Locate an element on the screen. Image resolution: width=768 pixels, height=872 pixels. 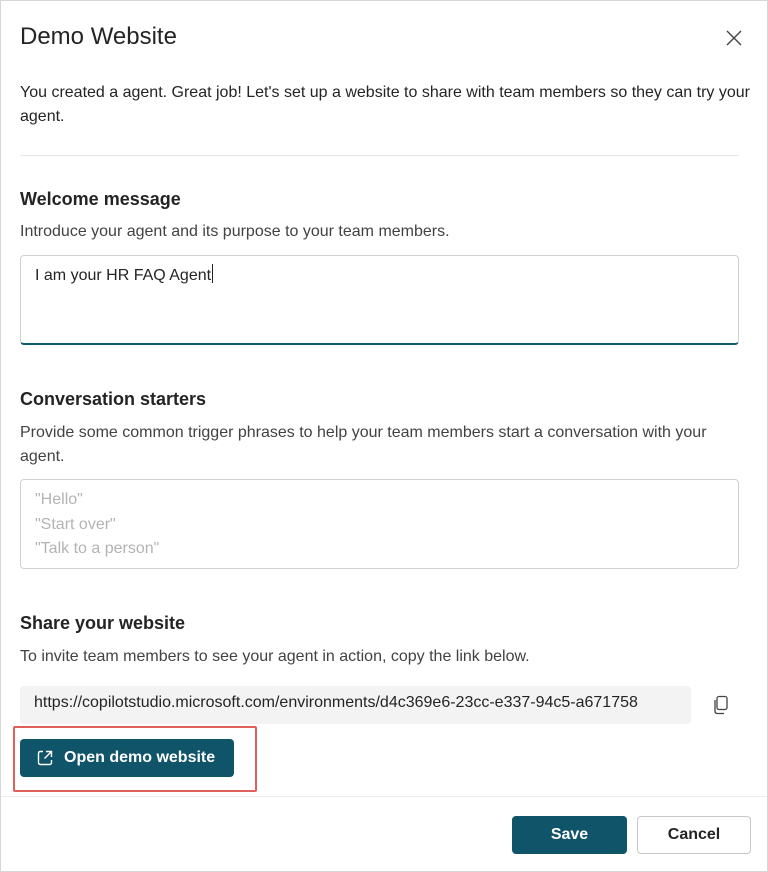
close-button is located at coordinates (734, 38).